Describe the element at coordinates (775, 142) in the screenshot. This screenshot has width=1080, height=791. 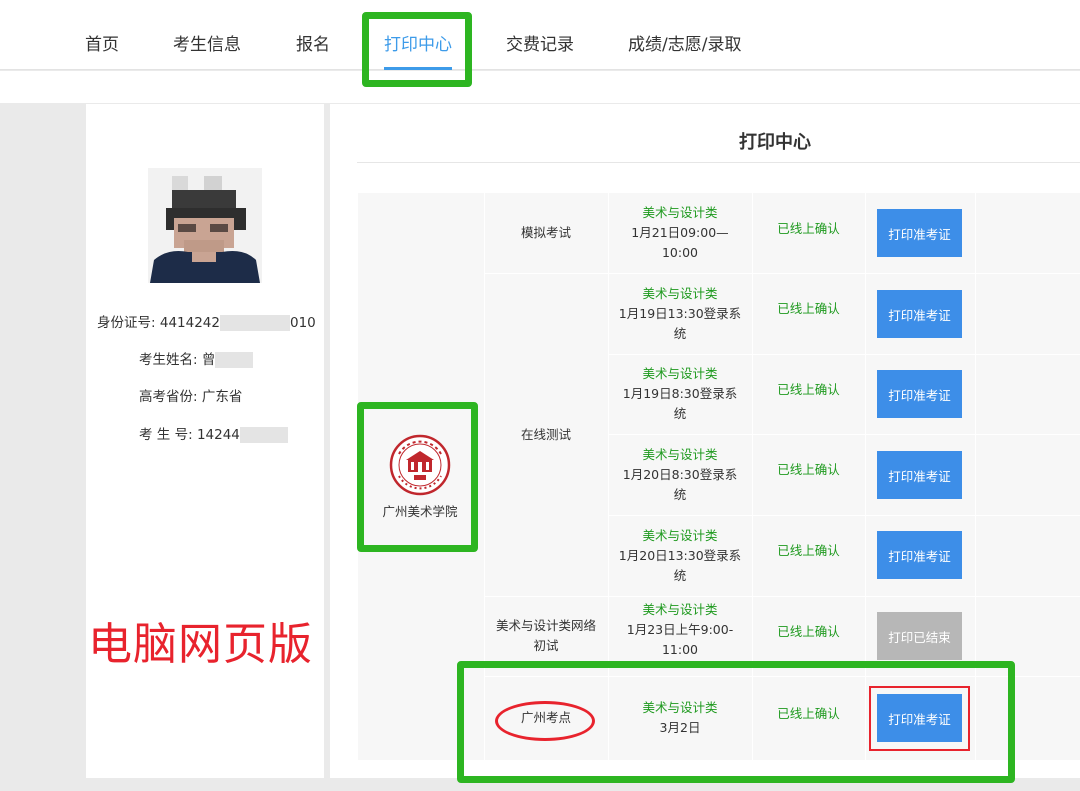
I see `page-title: 打印中心` at that location.